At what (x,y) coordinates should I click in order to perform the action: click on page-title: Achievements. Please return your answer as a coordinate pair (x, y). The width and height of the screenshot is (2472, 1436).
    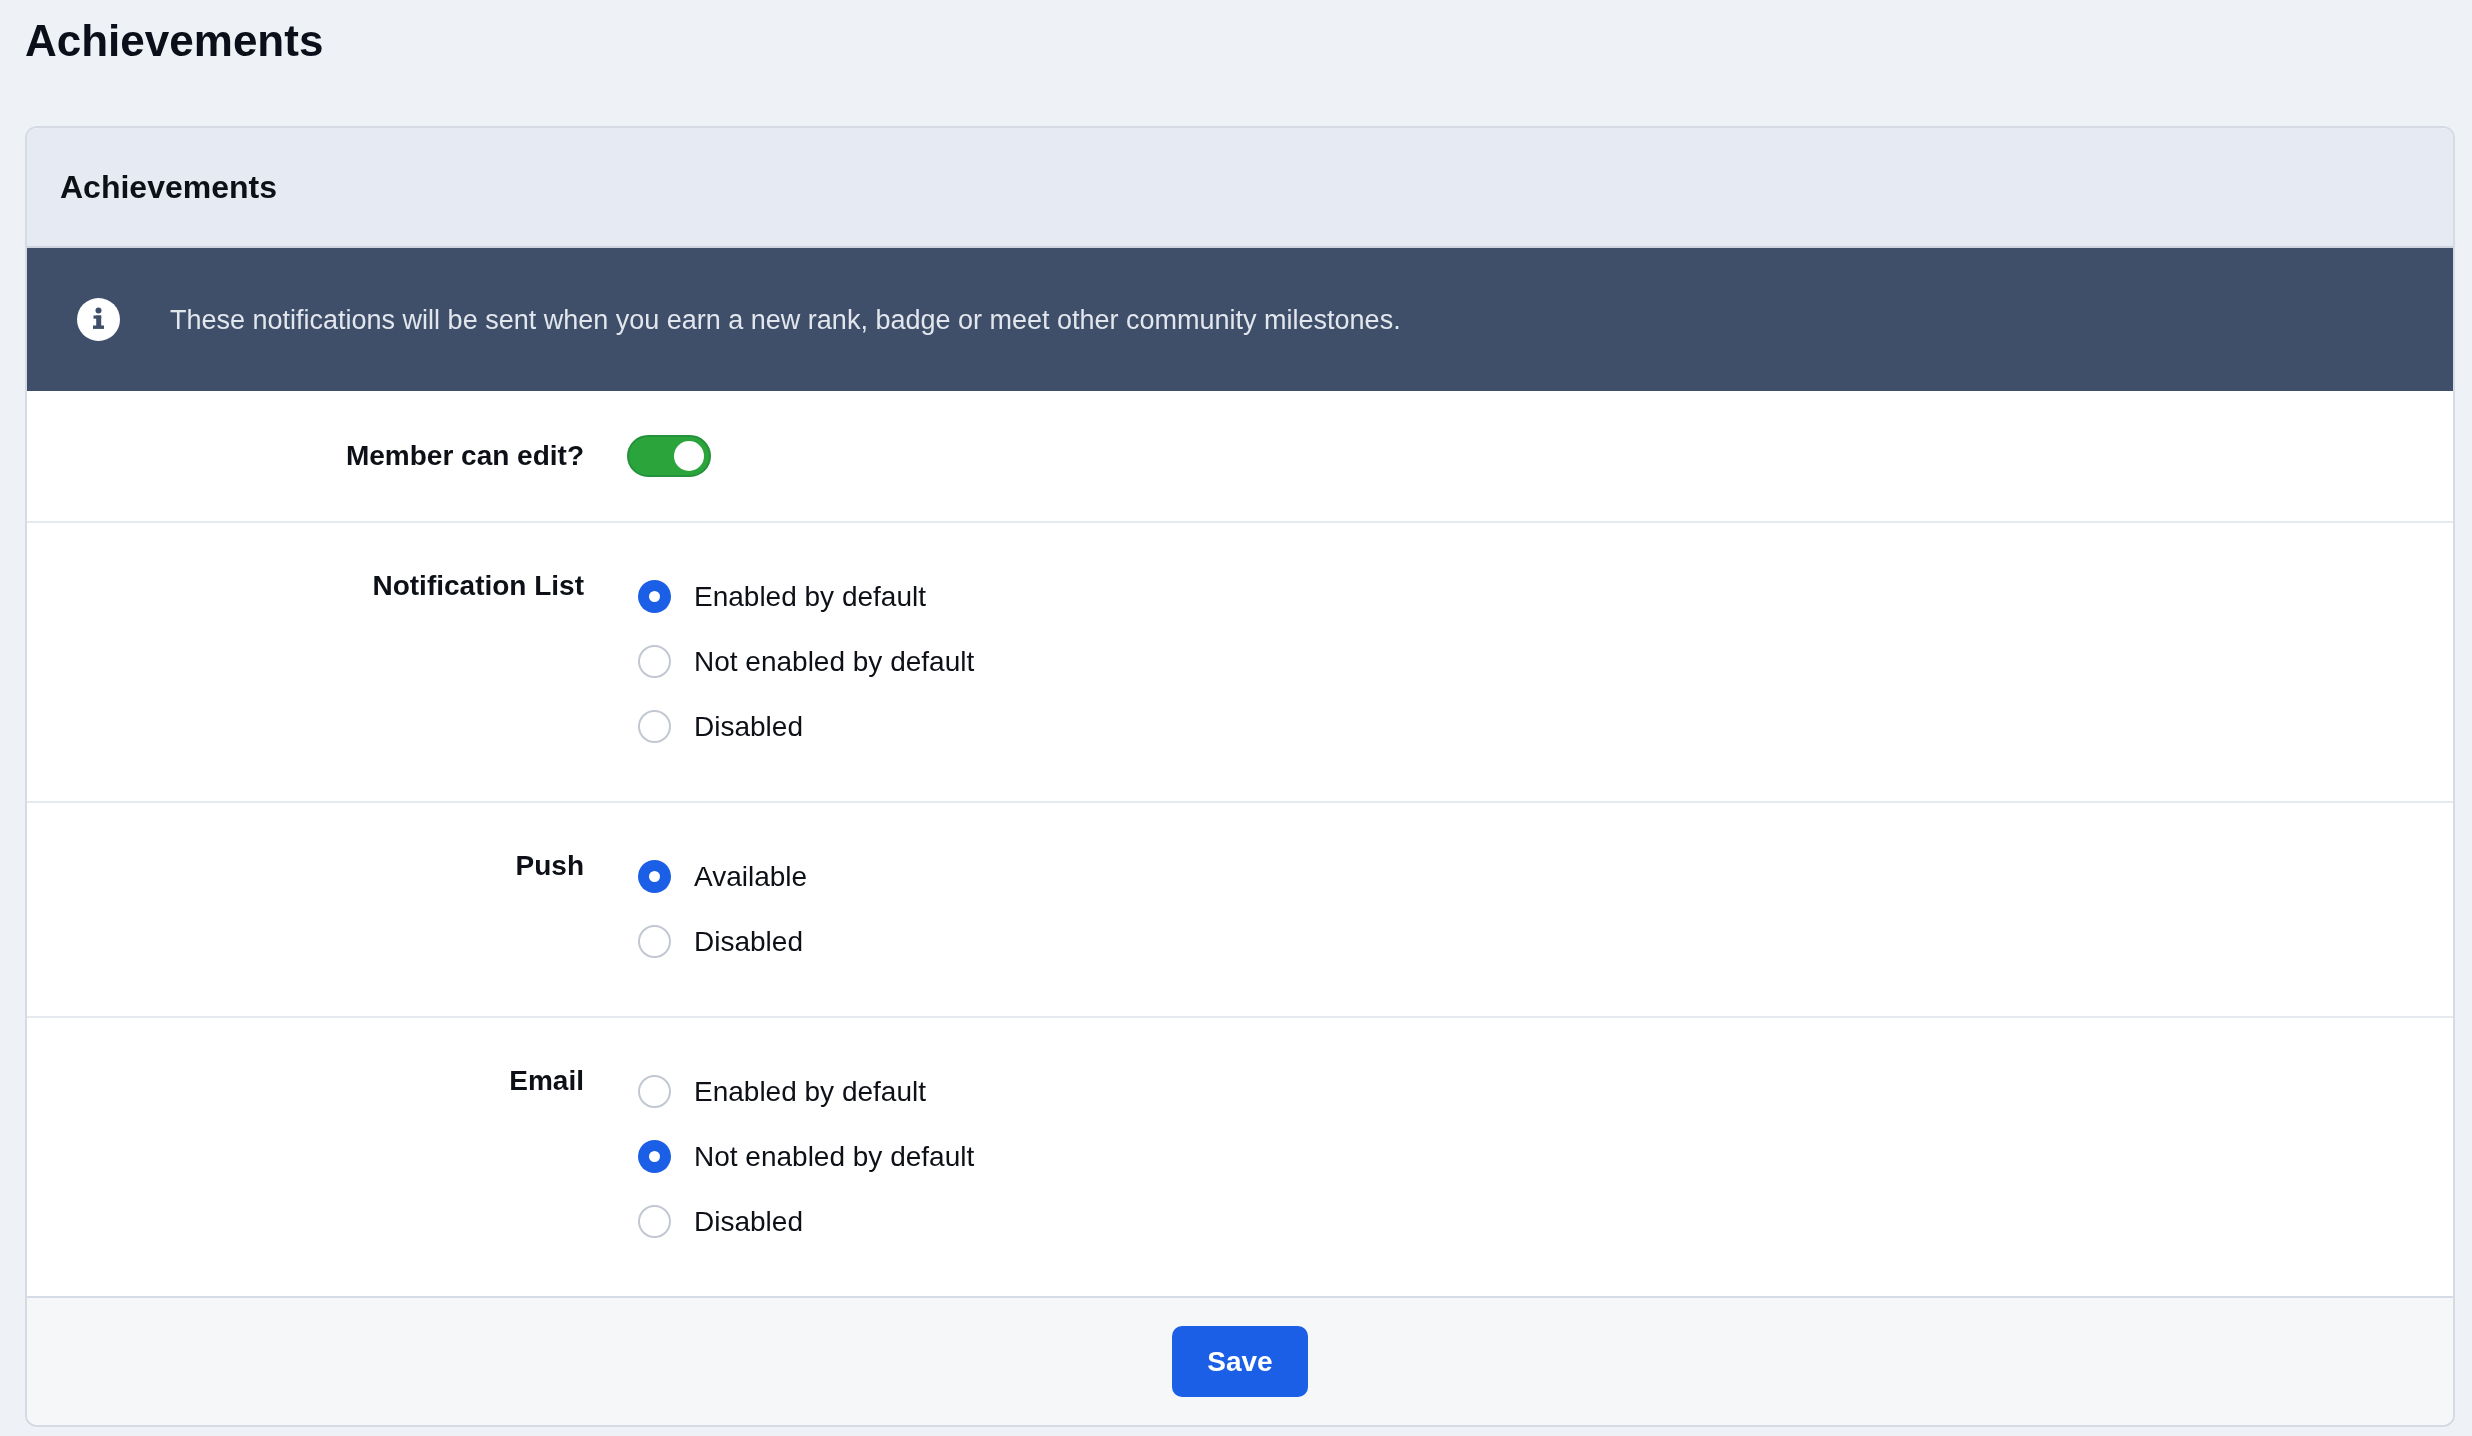
    Looking at the image, I should click on (174, 41).